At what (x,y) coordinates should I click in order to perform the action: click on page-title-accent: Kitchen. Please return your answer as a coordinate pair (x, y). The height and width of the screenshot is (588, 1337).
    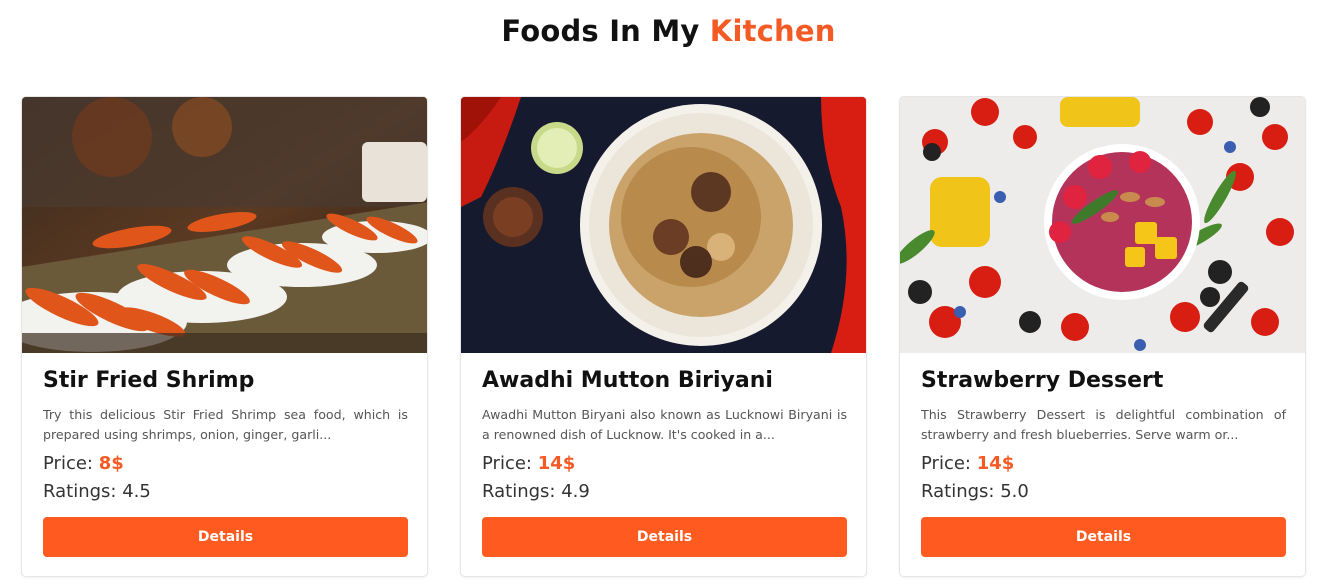
    Looking at the image, I should click on (772, 31).